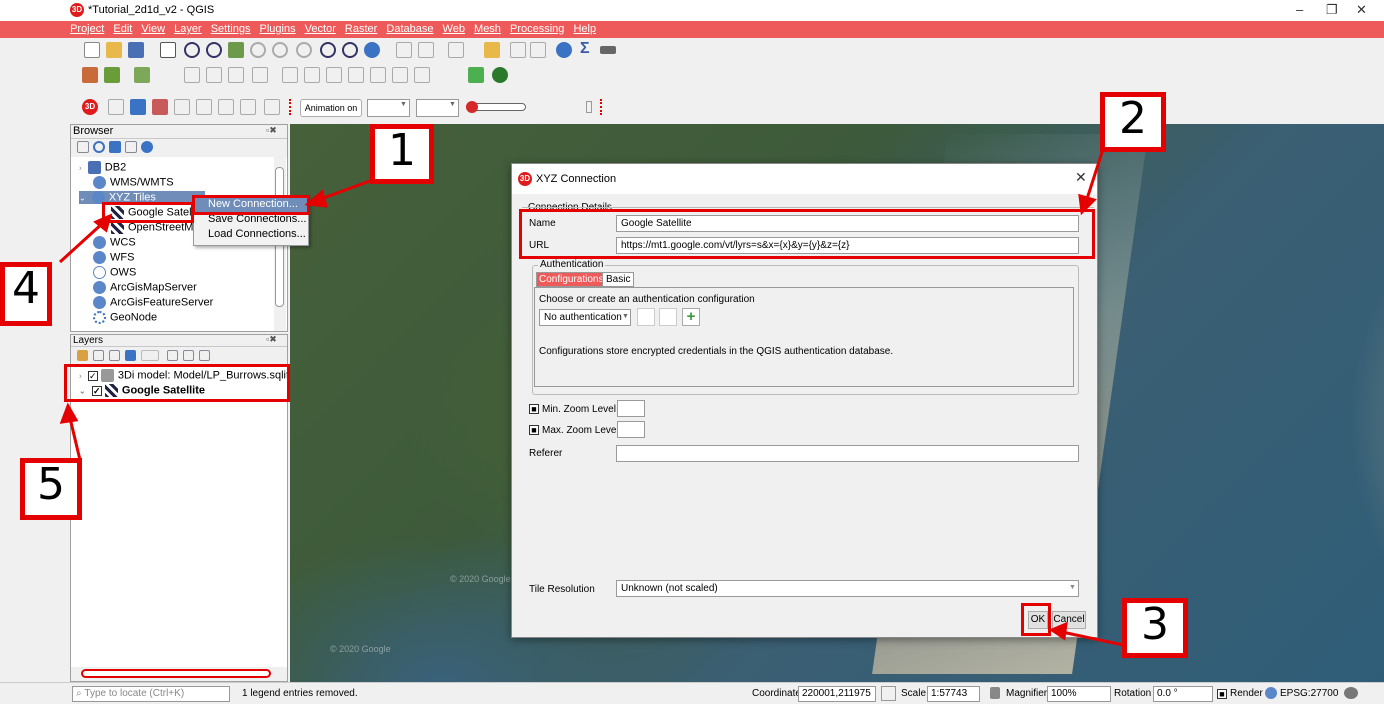 The image size is (1384, 704). What do you see at coordinates (51, 489) in the screenshot?
I see `callout-5: 5` at bounding box center [51, 489].